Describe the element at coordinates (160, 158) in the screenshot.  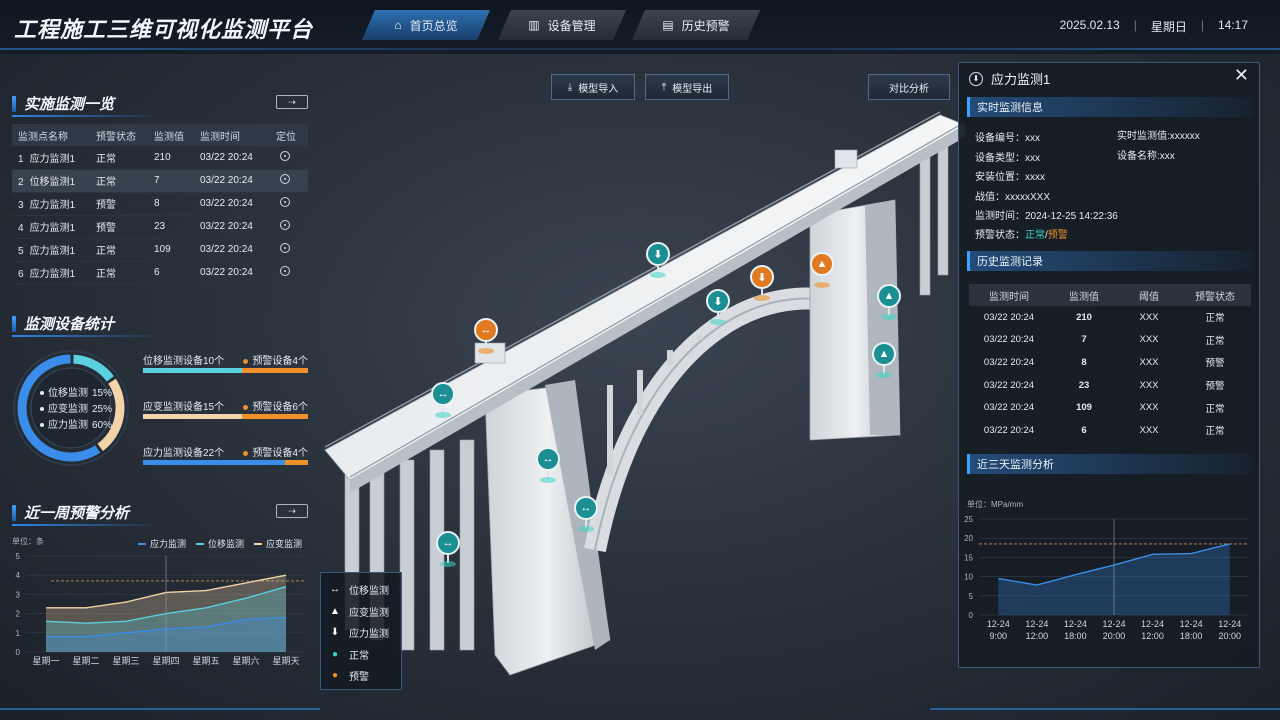
I see `table-row: 1 应力监测1 正常 210 03/22 20:24` at that location.